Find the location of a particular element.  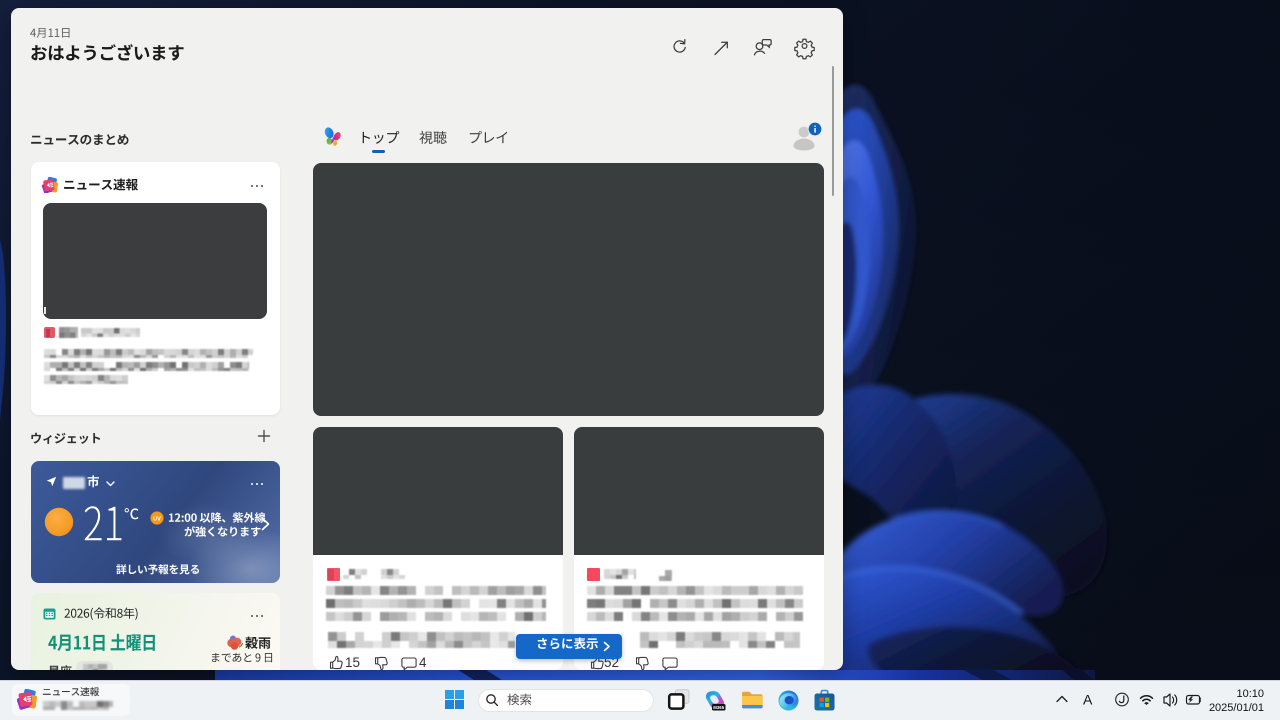

svg-text: M365 is located at coordinates (719, 707).